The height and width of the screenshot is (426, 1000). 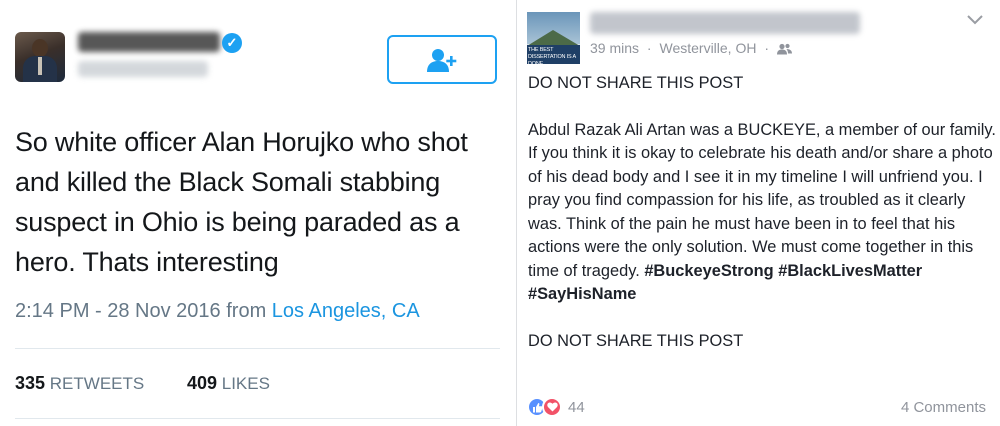 I want to click on tweet-author-name-redacted, so click(x=149, y=42).